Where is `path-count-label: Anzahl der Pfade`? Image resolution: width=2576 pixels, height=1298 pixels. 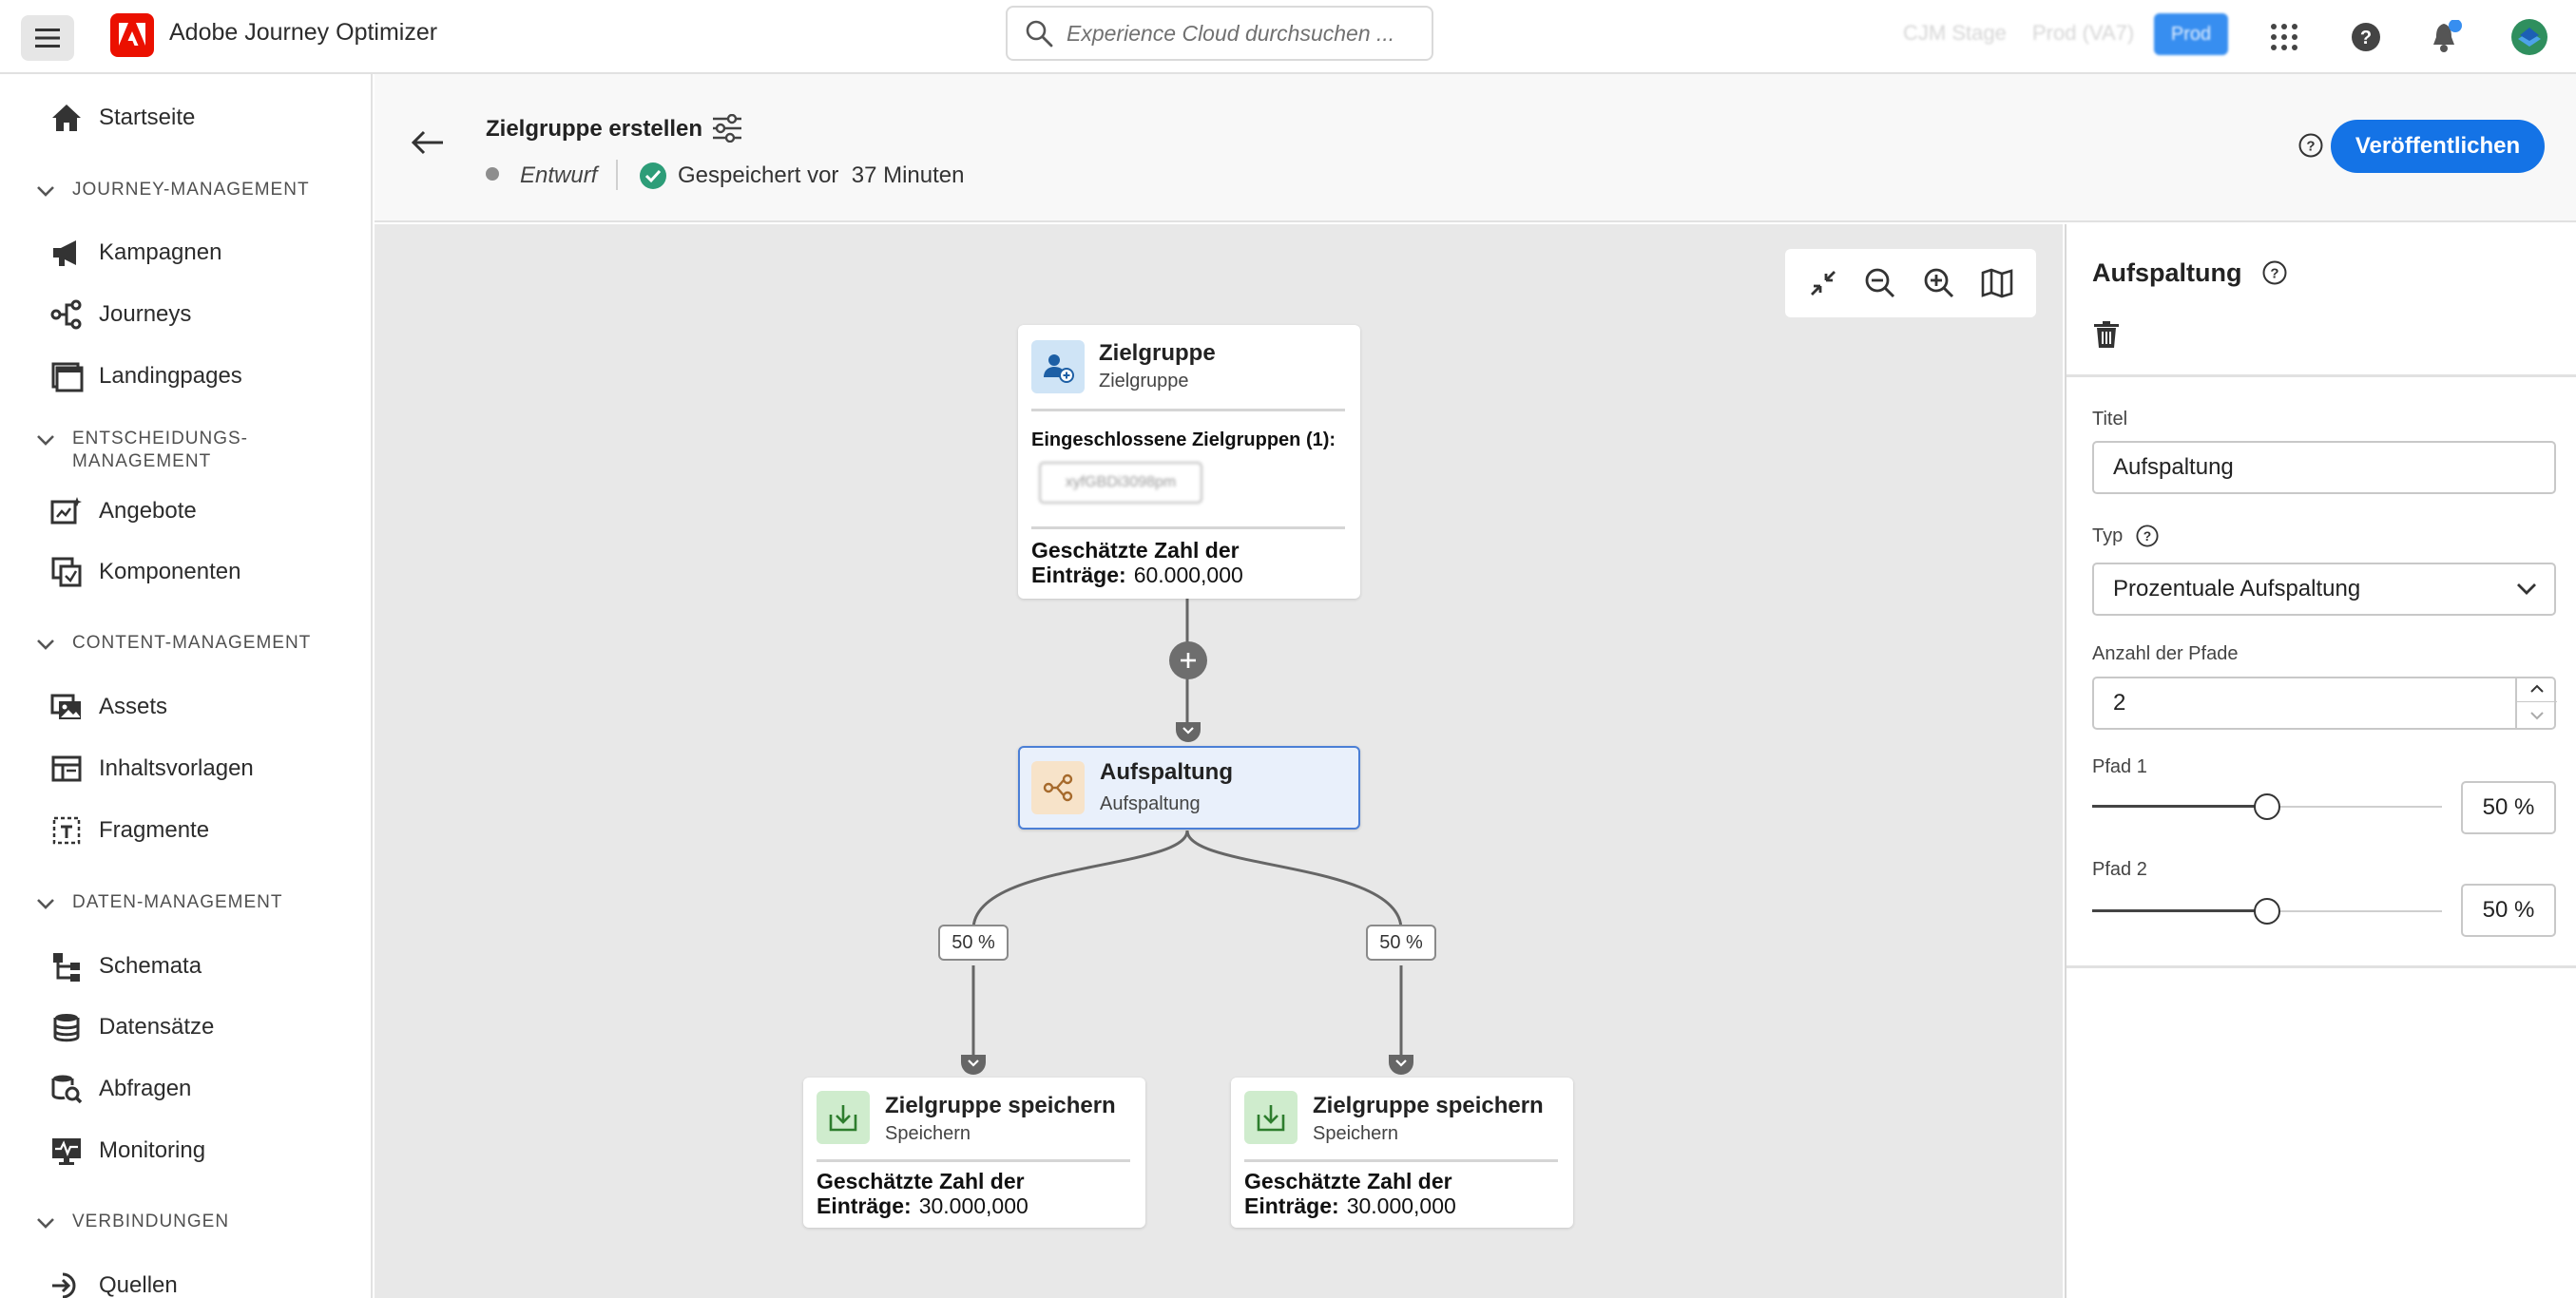
path-count-label: Anzahl der Pfade is located at coordinates (2166, 653).